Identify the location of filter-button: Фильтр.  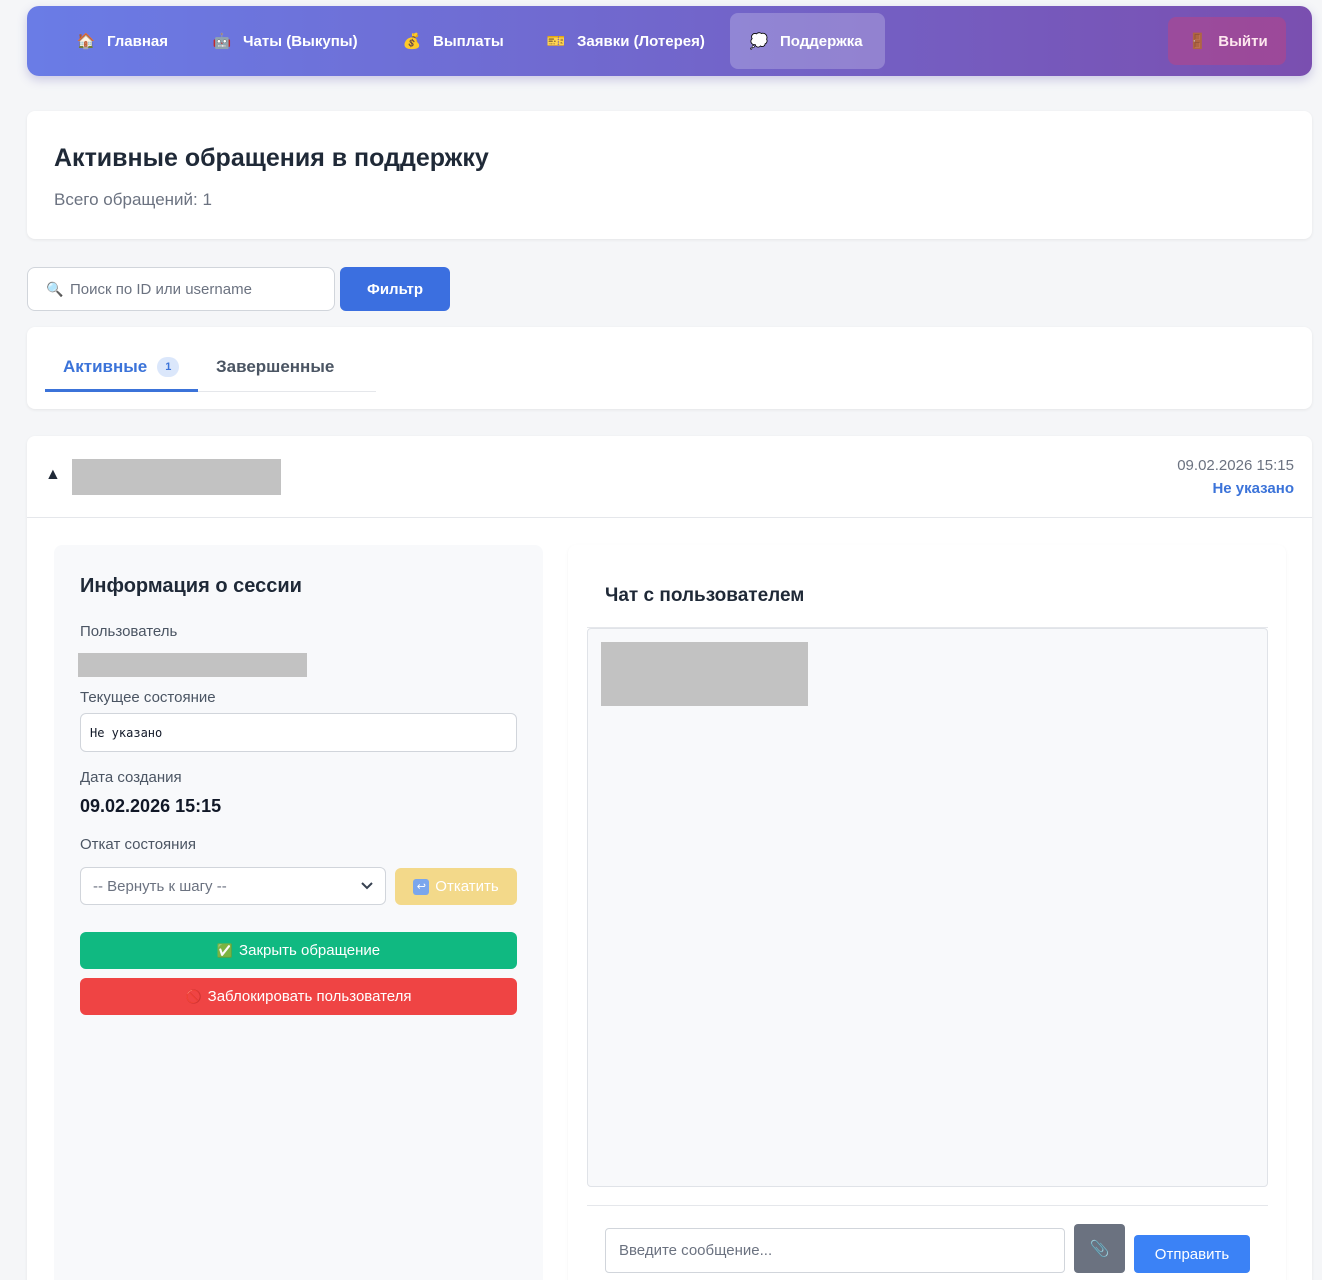
(395, 289).